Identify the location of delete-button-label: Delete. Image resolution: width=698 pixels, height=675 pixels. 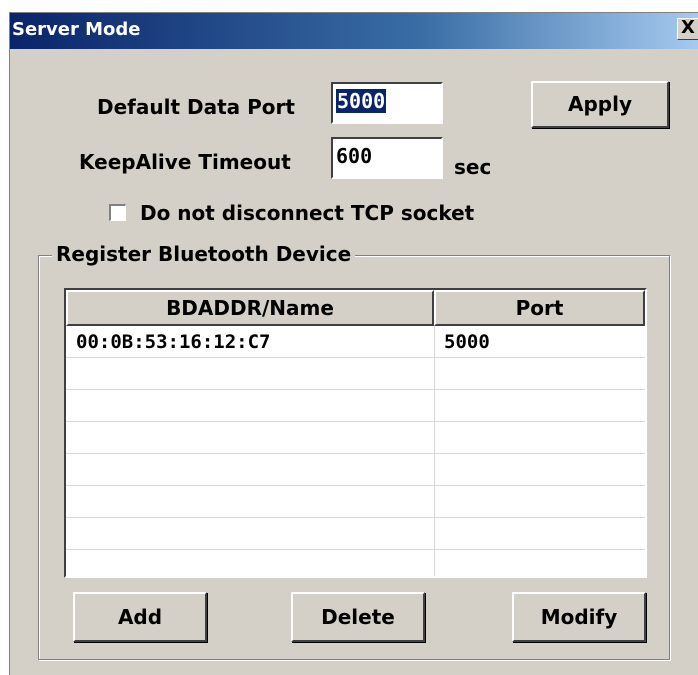
(358, 617).